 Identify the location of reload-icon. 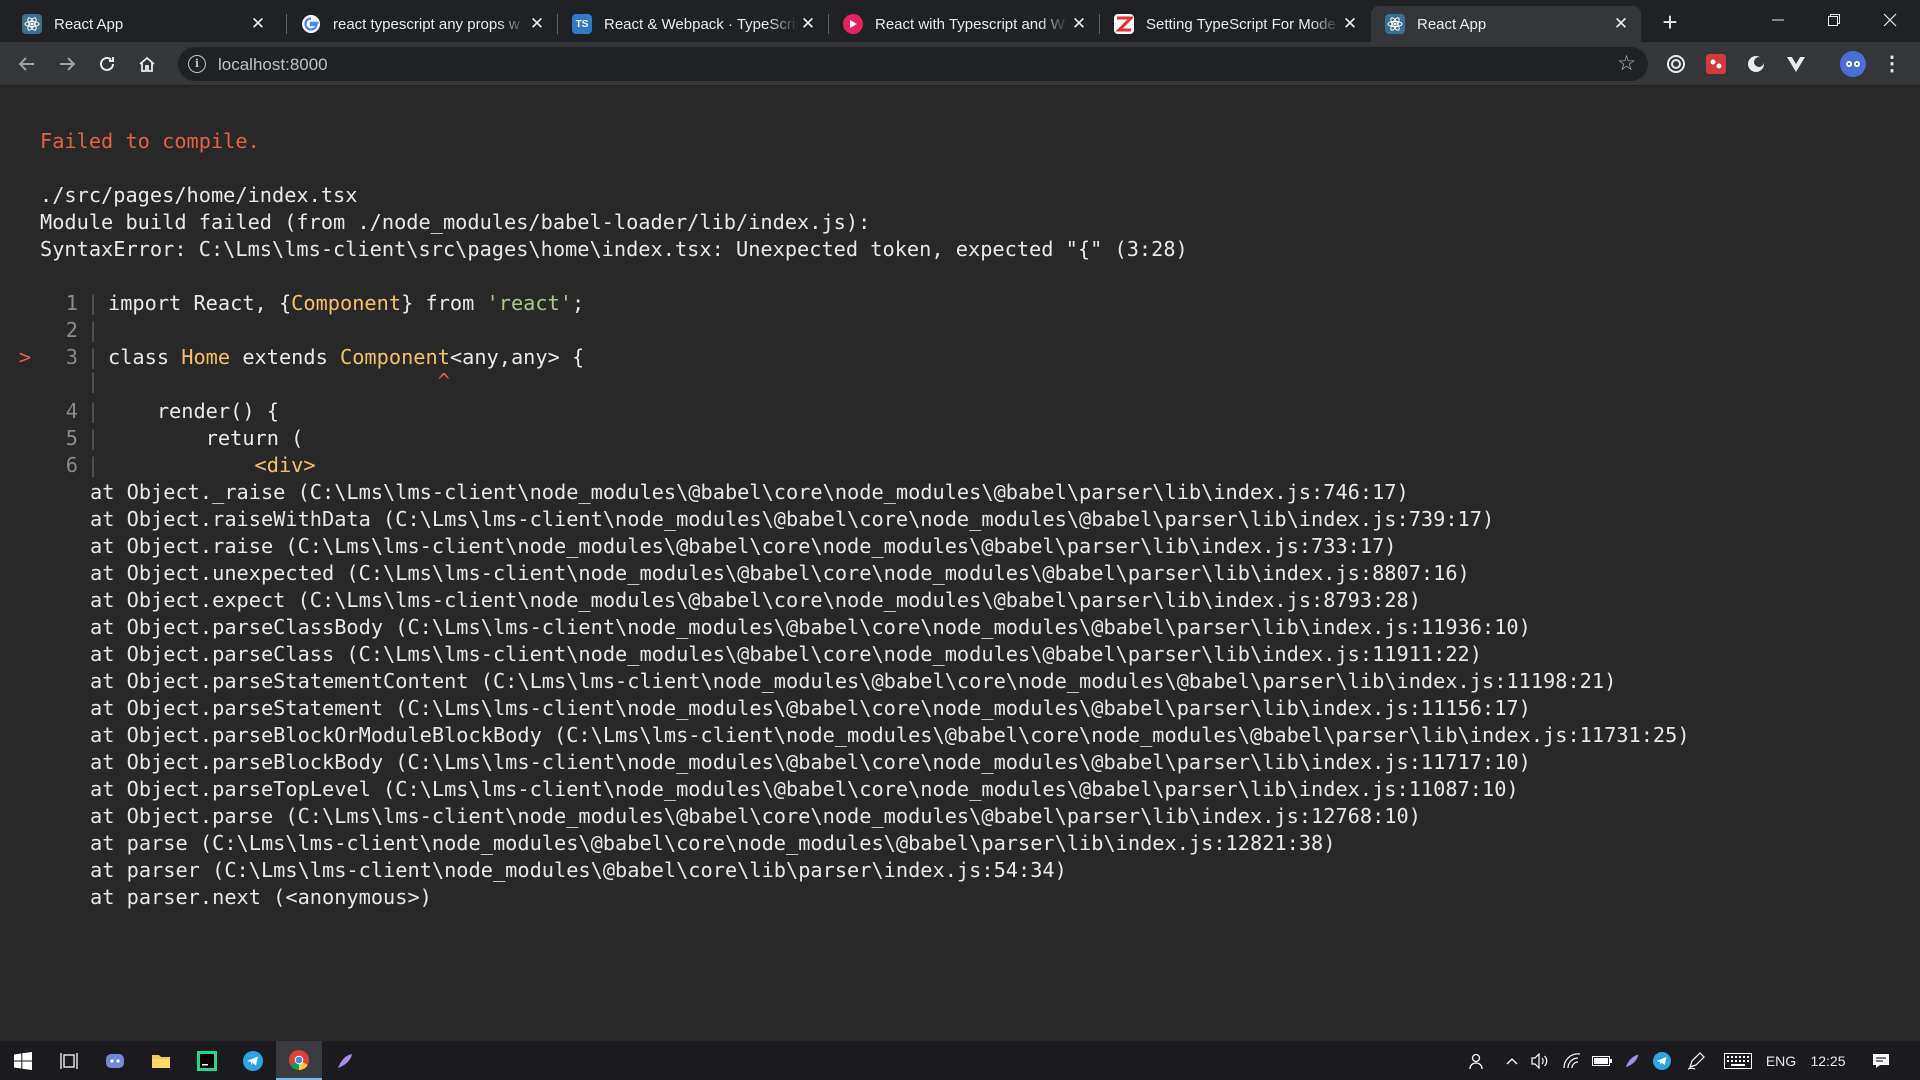
(107, 63).